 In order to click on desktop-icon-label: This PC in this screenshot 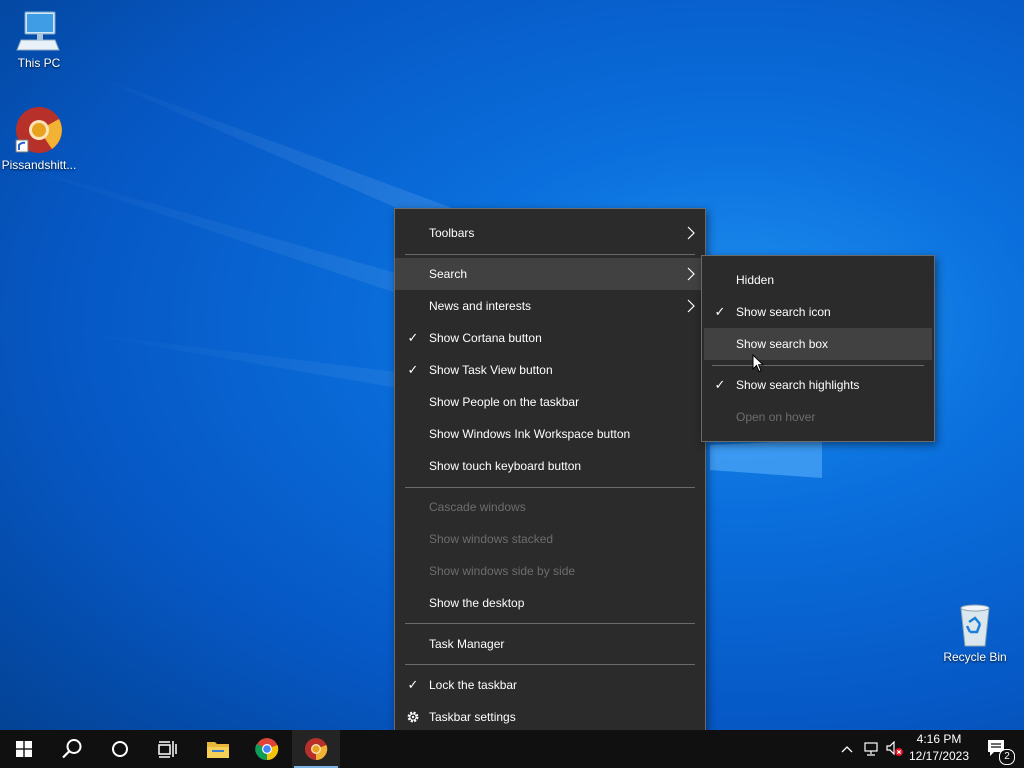, I will do `click(39, 63)`.